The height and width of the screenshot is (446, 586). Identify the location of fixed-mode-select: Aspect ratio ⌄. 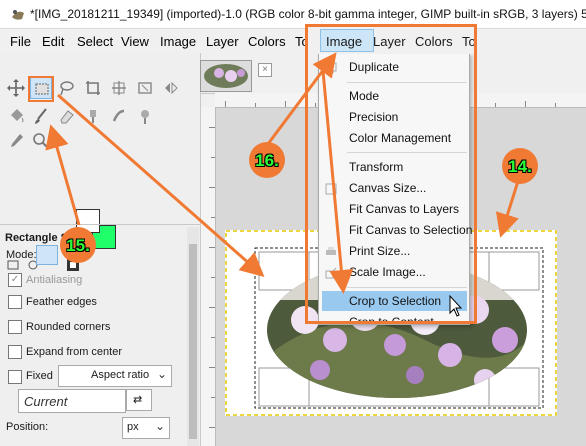
(115, 376).